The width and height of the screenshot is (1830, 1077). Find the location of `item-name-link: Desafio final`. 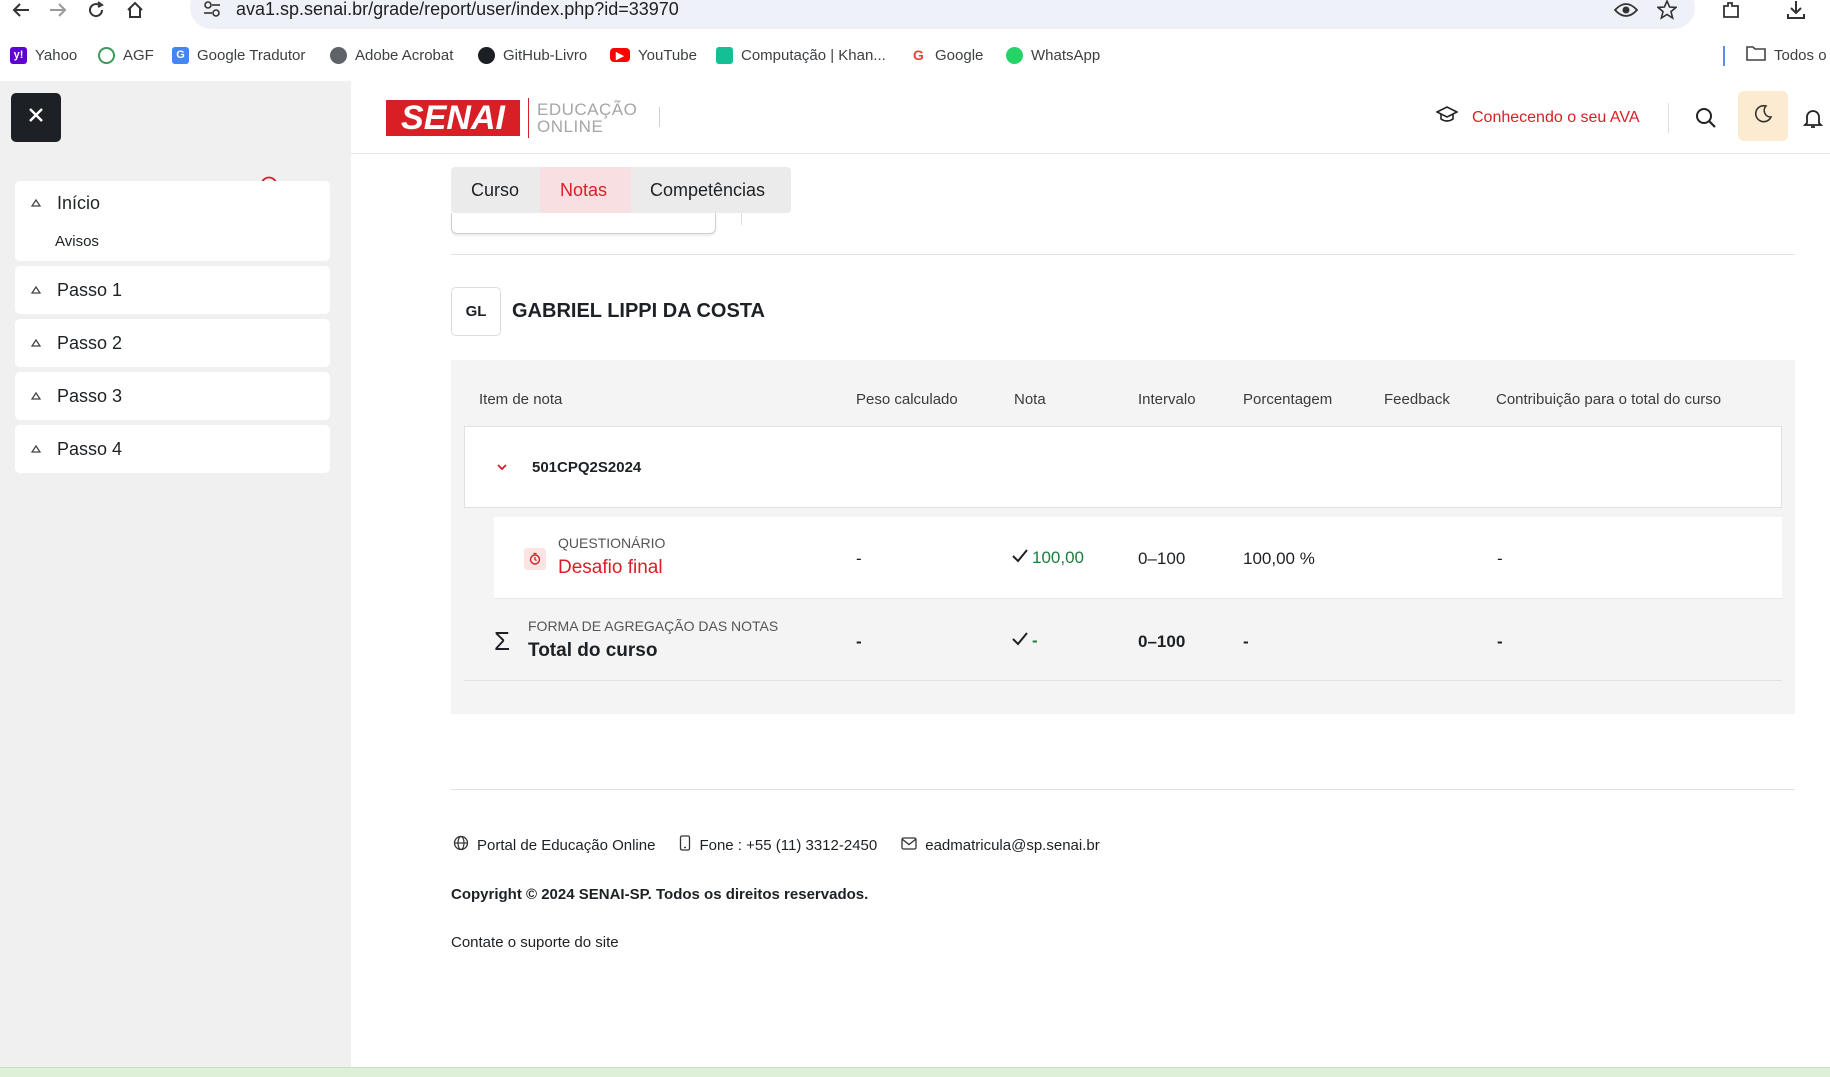

item-name-link: Desafio final is located at coordinates (610, 568).